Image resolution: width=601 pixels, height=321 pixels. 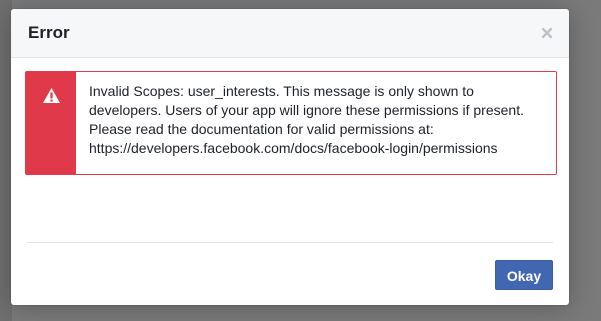 I want to click on warning-icon, so click(x=51, y=95).